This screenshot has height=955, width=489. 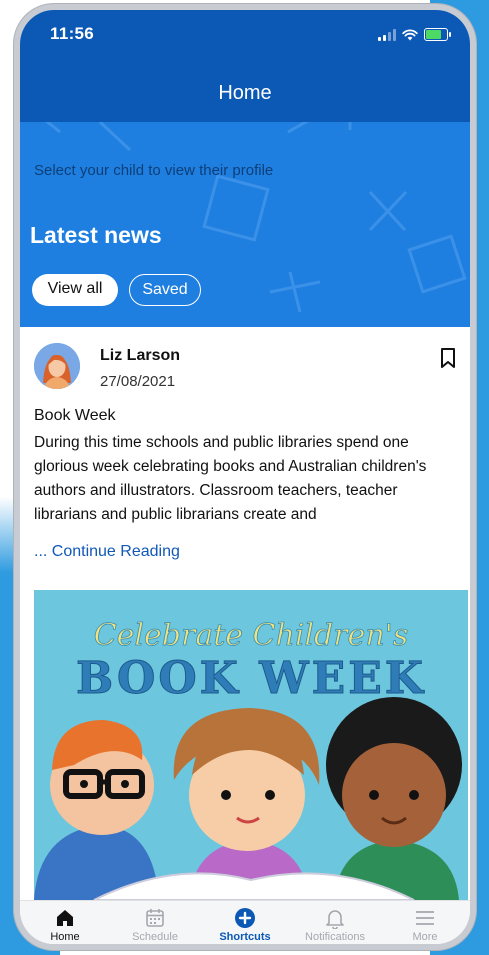 What do you see at coordinates (335, 937) in the screenshot?
I see `tab-notifications-label: Notifications` at bounding box center [335, 937].